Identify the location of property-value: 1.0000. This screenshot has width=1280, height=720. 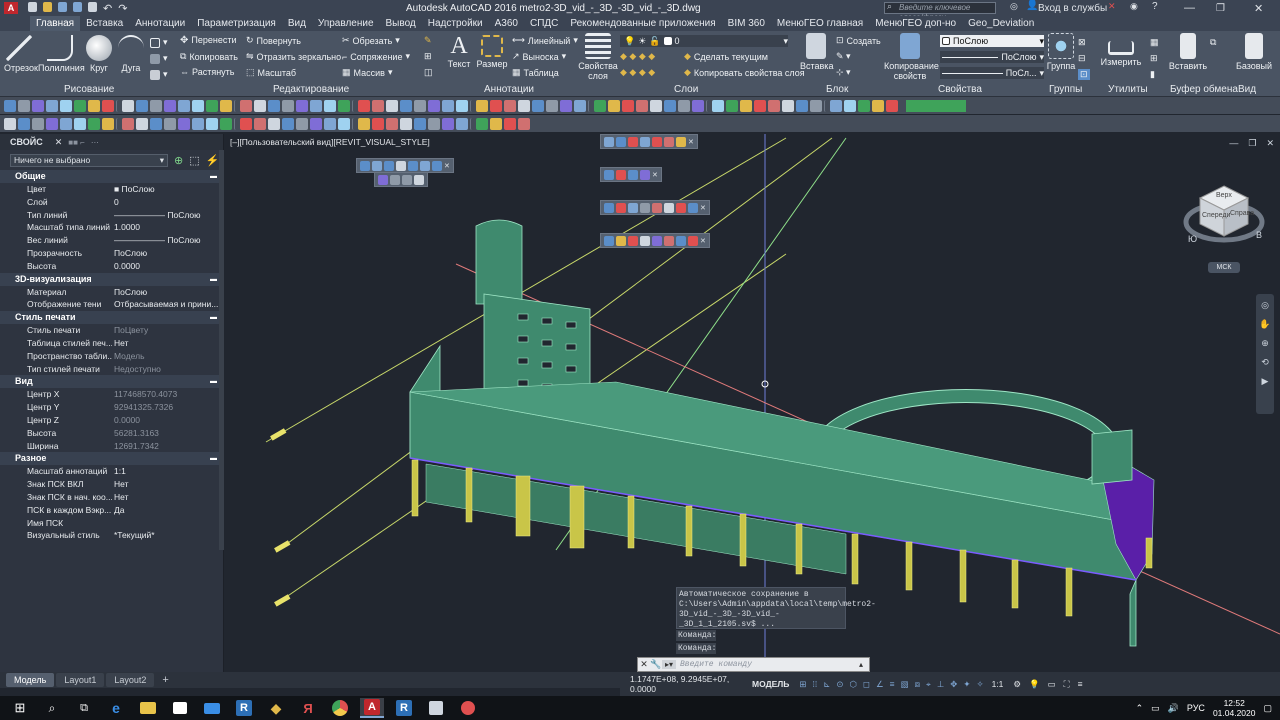
(167, 227).